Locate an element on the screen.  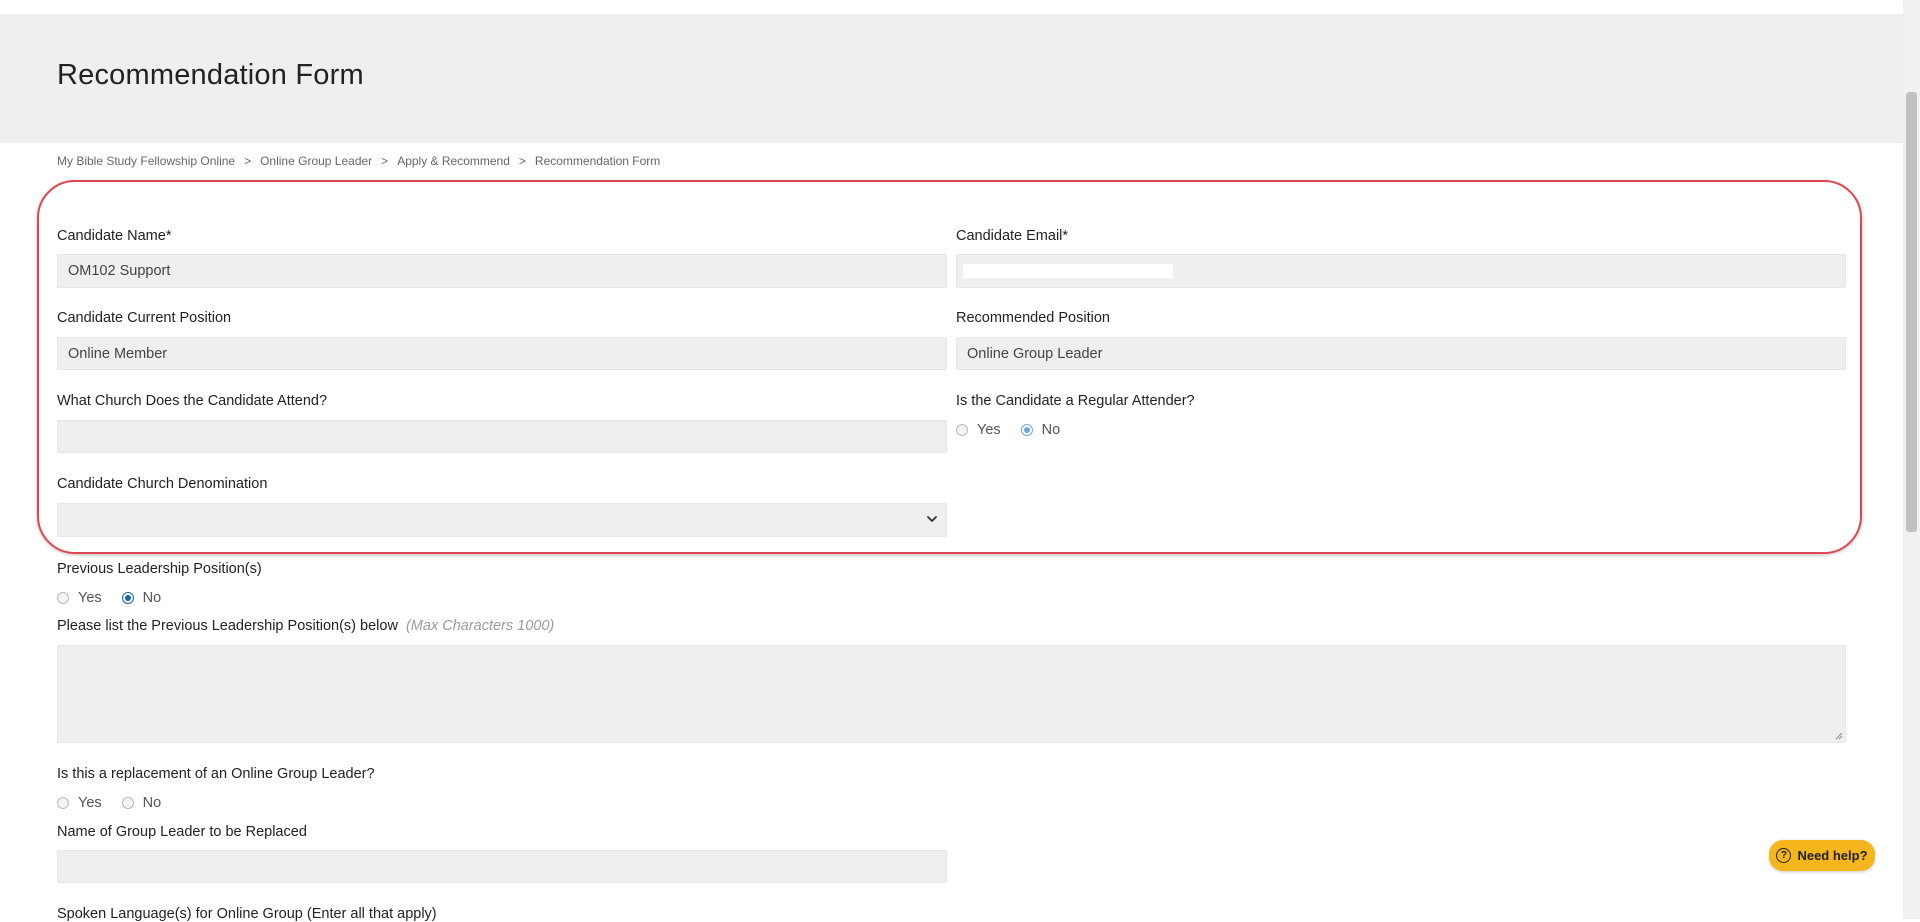
replacement-yes-radio is located at coordinates (63, 803).